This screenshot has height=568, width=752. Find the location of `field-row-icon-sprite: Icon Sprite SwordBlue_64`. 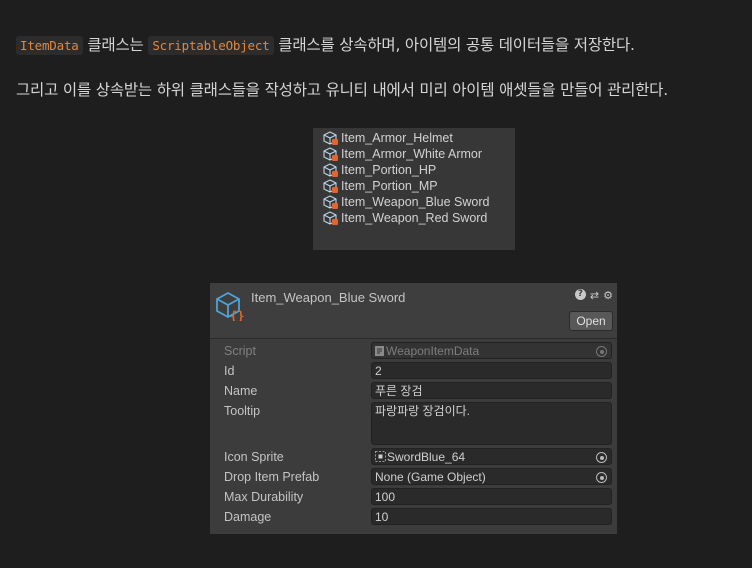

field-row-icon-sprite: Icon Sprite SwordBlue_64 is located at coordinates (413, 457).